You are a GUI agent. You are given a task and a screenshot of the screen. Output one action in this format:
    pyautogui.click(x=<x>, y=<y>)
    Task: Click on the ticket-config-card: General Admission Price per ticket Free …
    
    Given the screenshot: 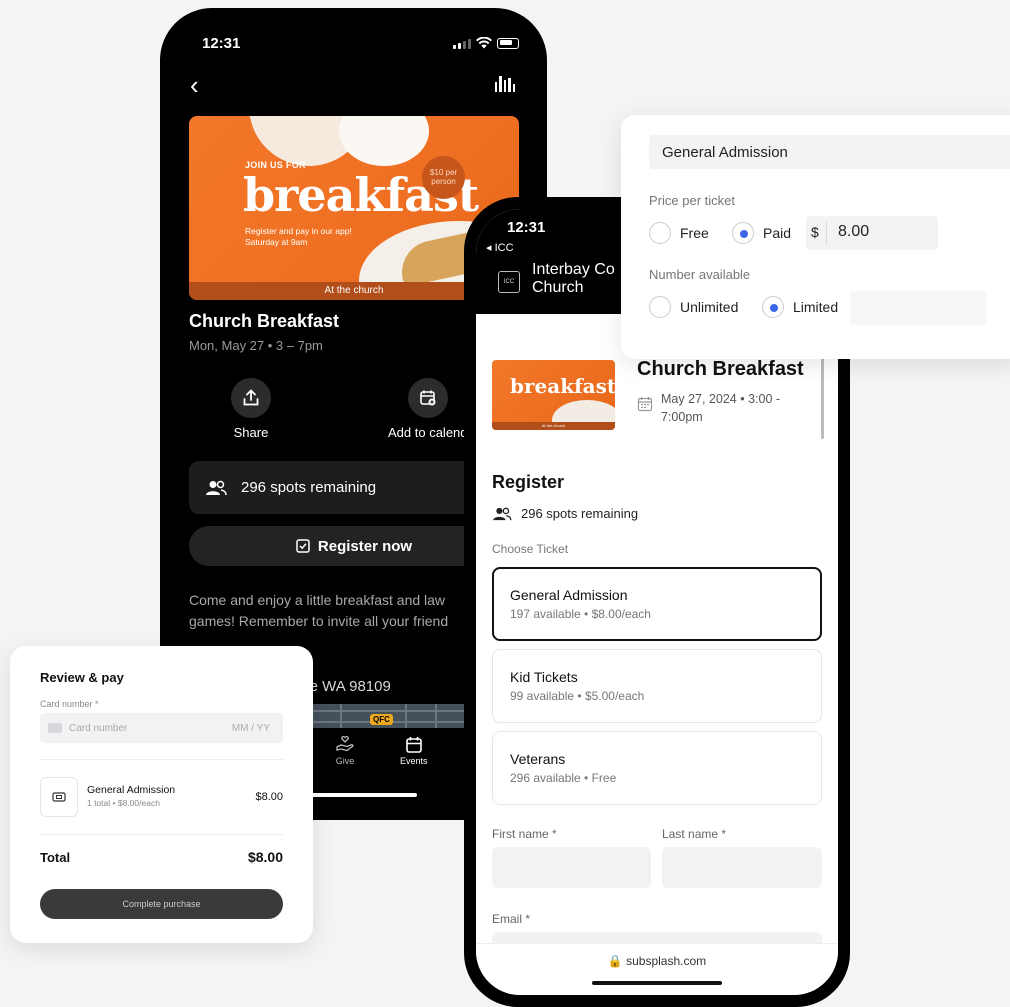 What is the action you would take?
    pyautogui.click(x=815, y=237)
    